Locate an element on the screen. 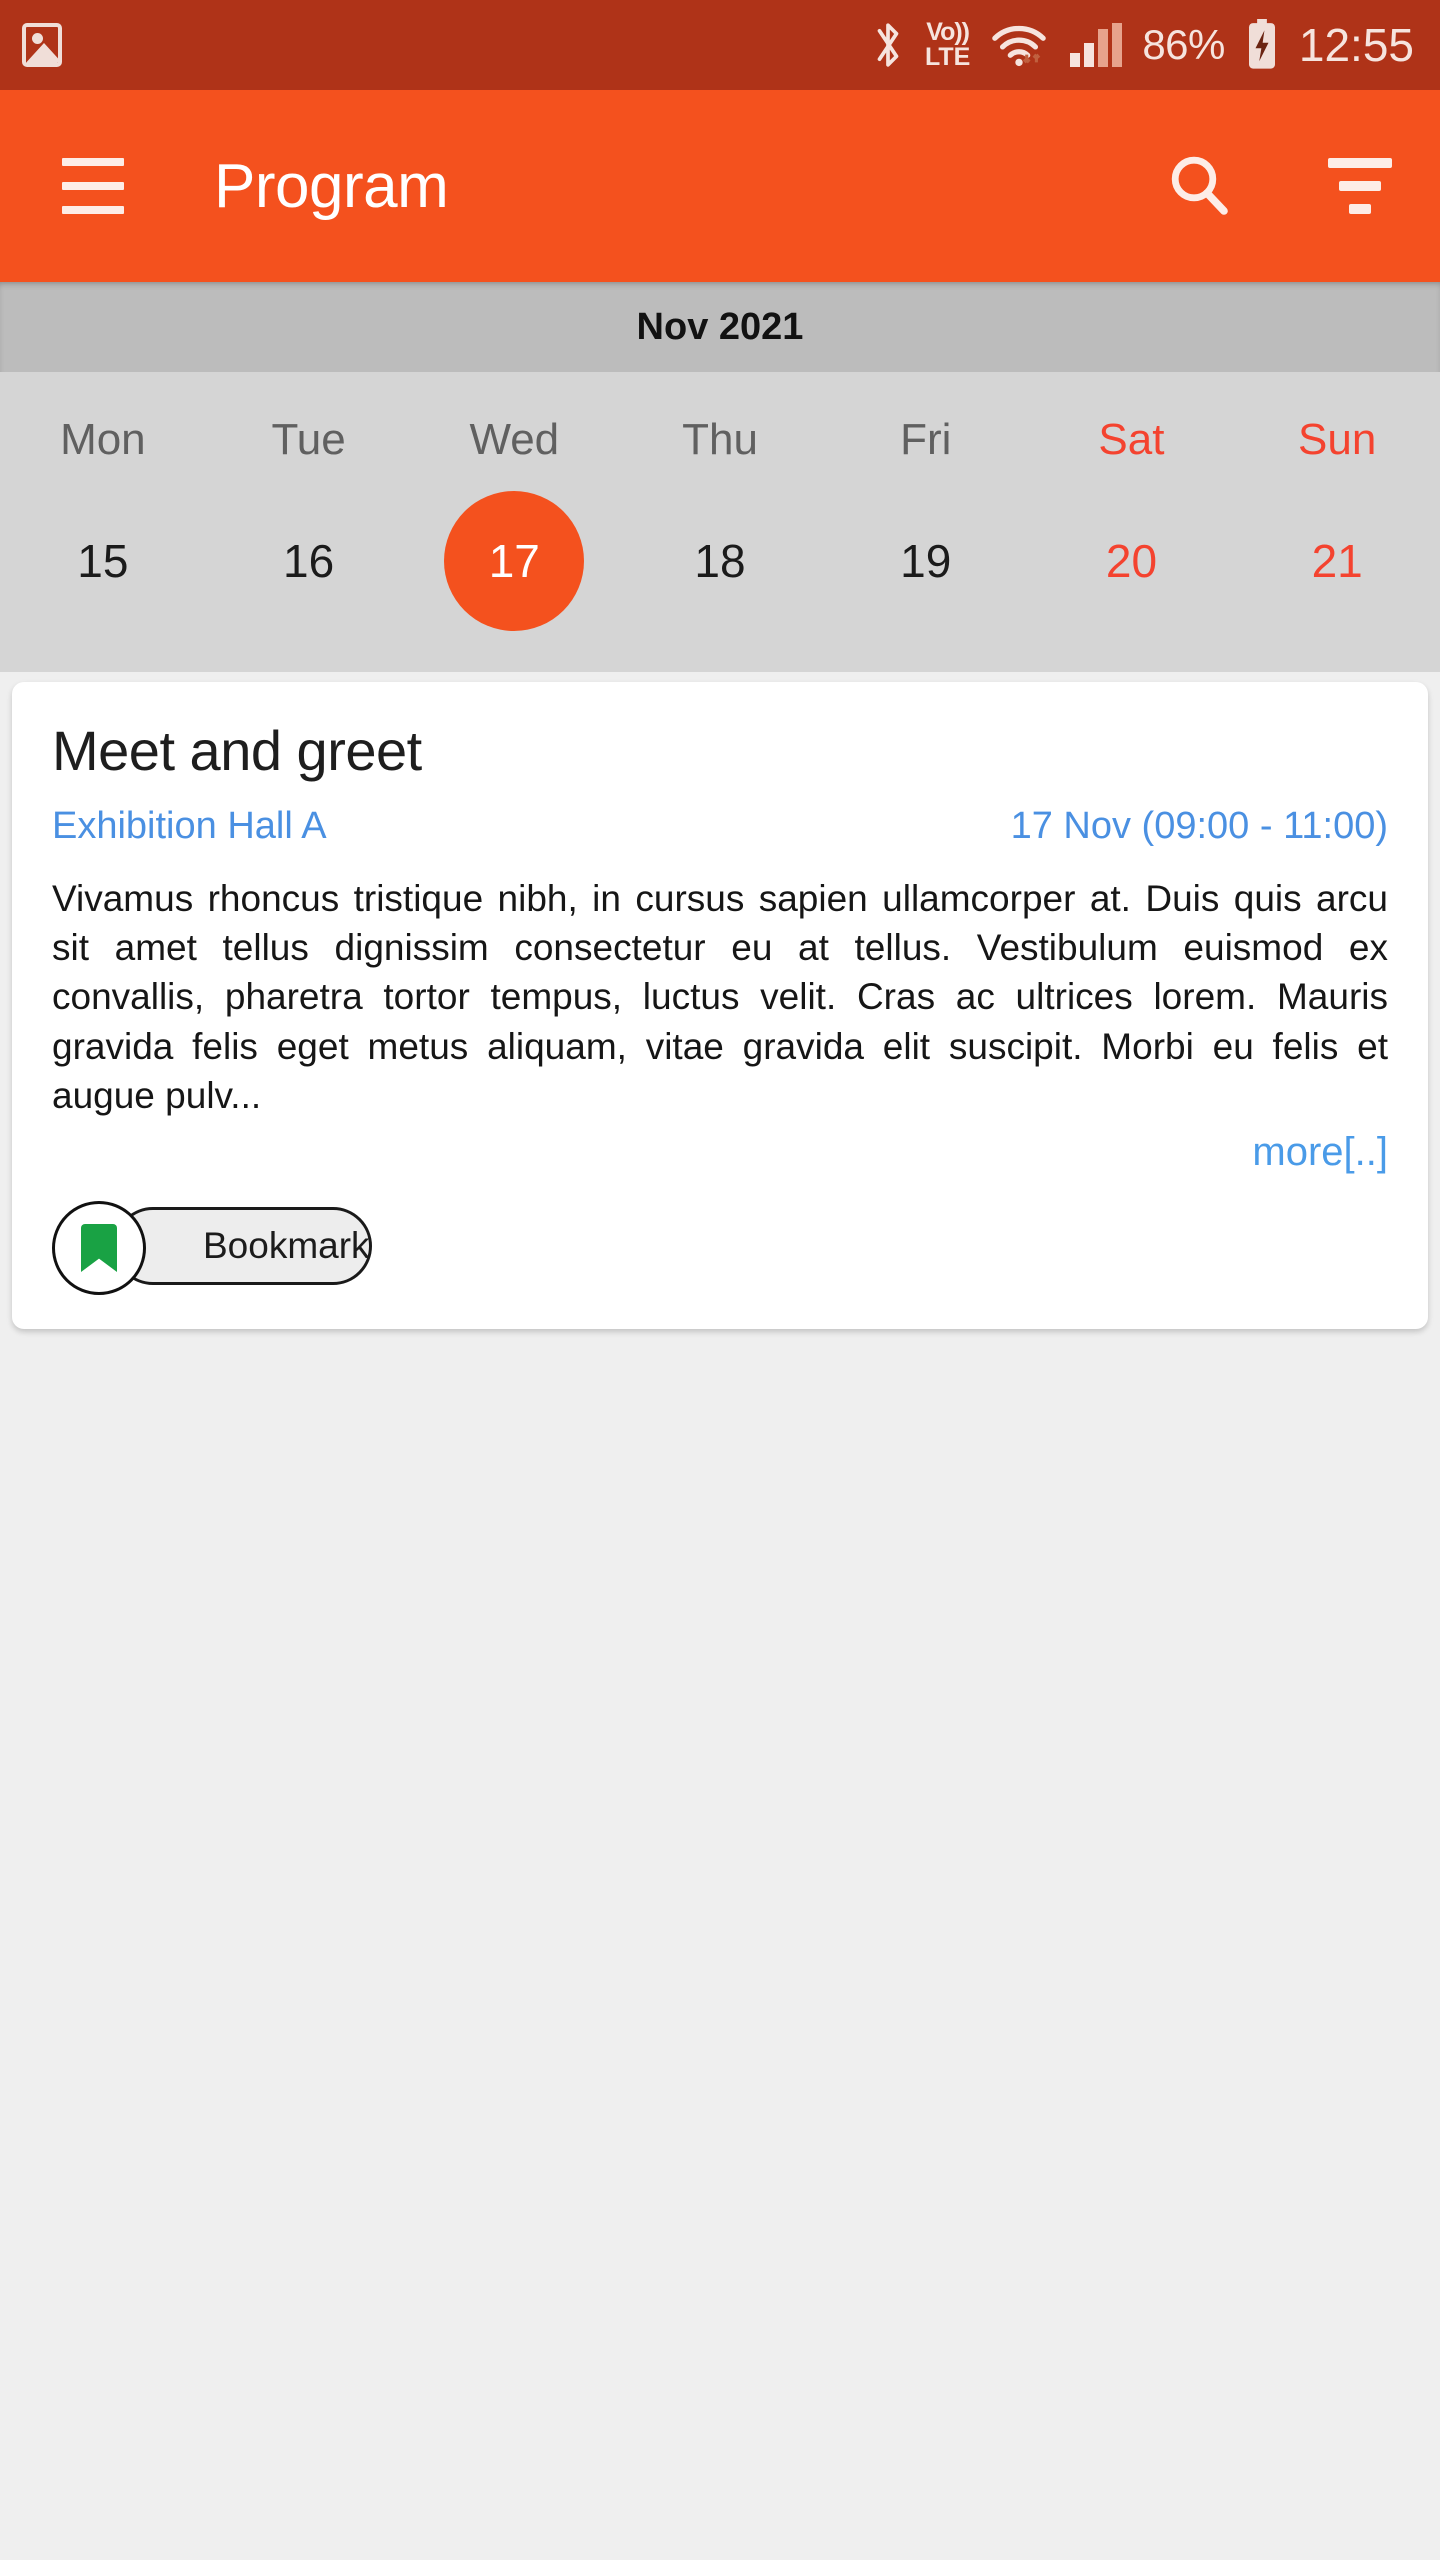  status-bar: Vo)) LTE 86% 12:55 is located at coordinates (720, 45).